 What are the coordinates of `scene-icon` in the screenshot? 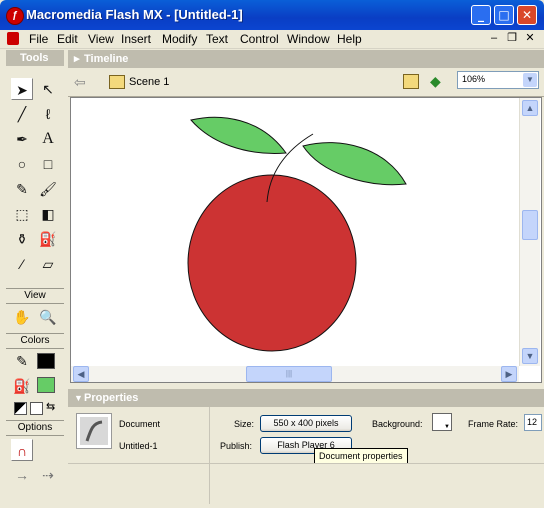 It's located at (117, 82).